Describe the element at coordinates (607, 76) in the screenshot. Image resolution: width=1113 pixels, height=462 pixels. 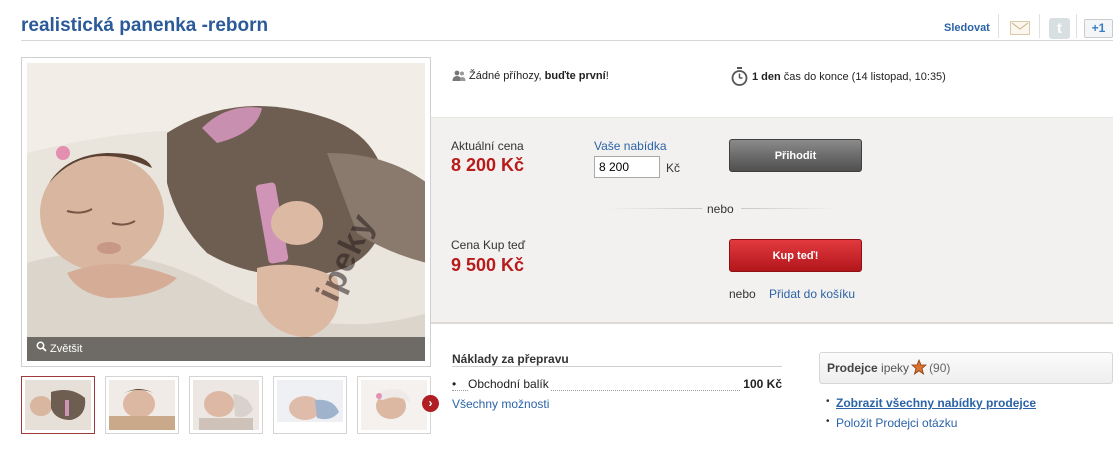
I see `bids-suffix: !` at that location.